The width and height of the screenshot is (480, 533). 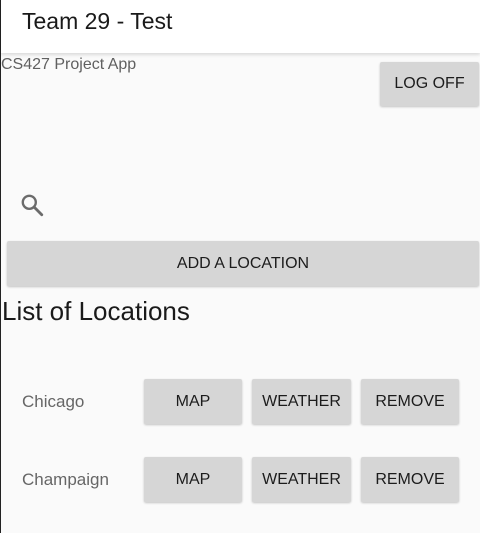 What do you see at coordinates (429, 84) in the screenshot?
I see `log-off-button: LOG OFF` at bounding box center [429, 84].